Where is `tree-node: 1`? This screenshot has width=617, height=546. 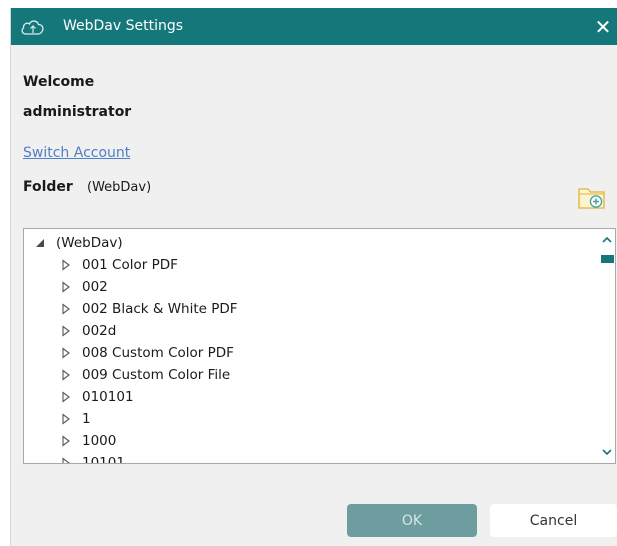
tree-node: 1 is located at coordinates (75, 419).